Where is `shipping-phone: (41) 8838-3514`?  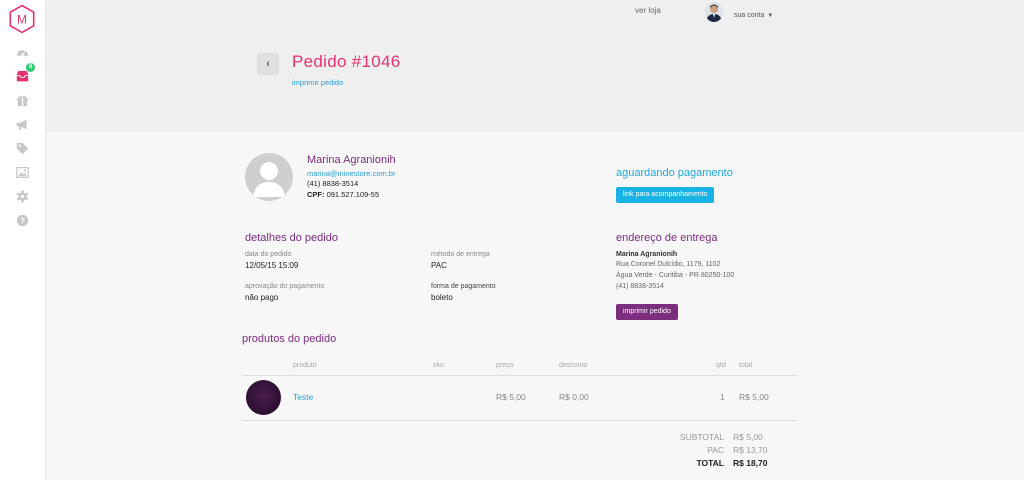
shipping-phone: (41) 8838-3514 is located at coordinates (640, 286).